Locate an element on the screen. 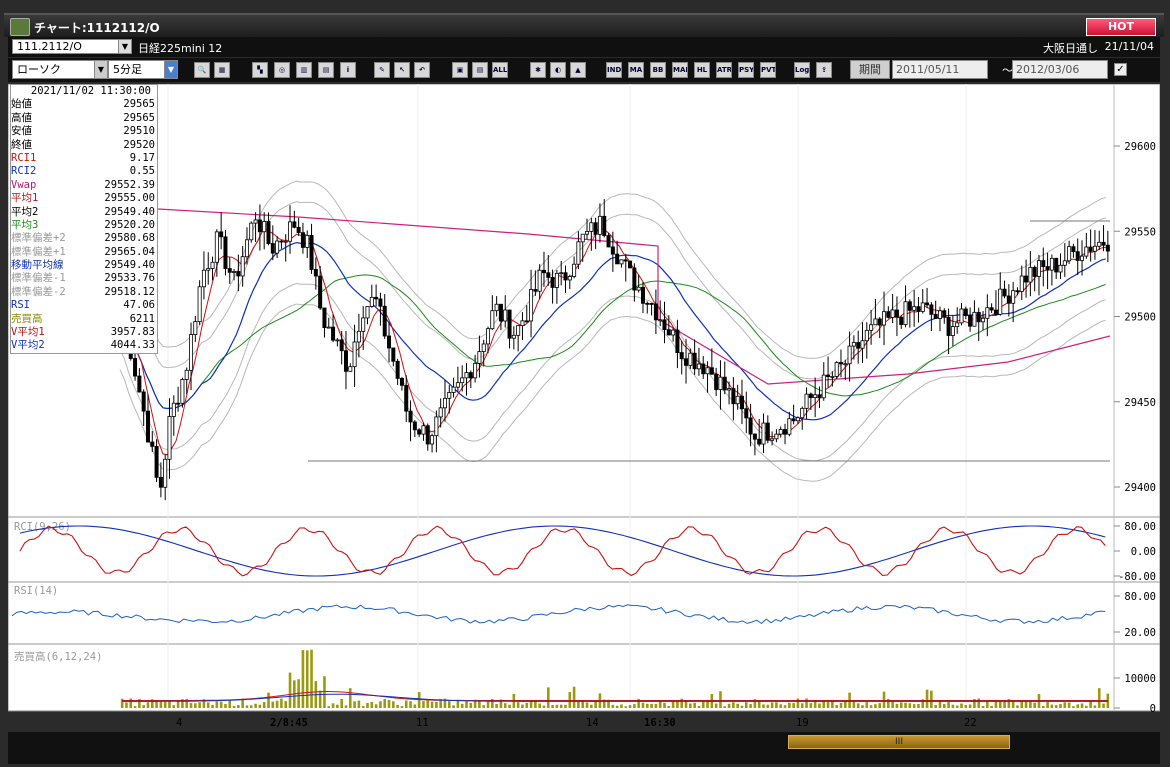 Image resolution: width=1170 pixels, height=767 pixels. rci-tick-label: -80.00 is located at coordinates (1137, 577).